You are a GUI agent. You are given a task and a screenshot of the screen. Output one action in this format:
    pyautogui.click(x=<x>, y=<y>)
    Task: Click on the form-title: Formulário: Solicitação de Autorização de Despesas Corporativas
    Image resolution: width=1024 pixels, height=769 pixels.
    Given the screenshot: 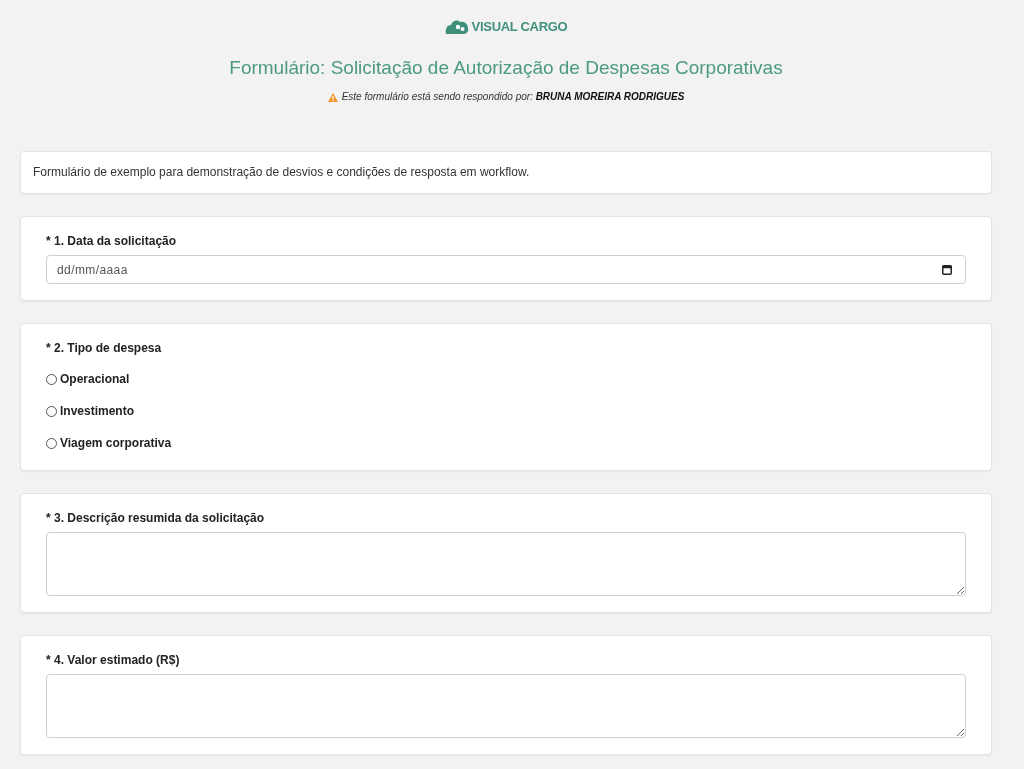 What is the action you would take?
    pyautogui.click(x=506, y=68)
    